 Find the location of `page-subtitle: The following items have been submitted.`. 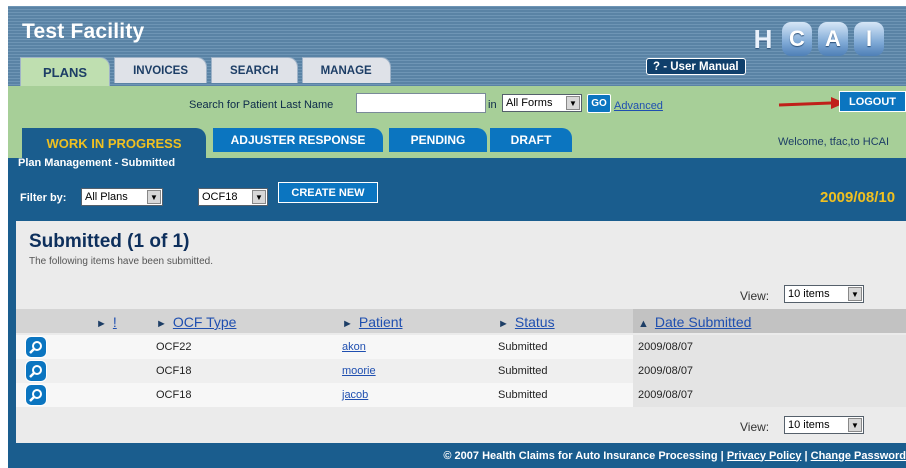

page-subtitle: The following items have been submitted. is located at coordinates (121, 261).